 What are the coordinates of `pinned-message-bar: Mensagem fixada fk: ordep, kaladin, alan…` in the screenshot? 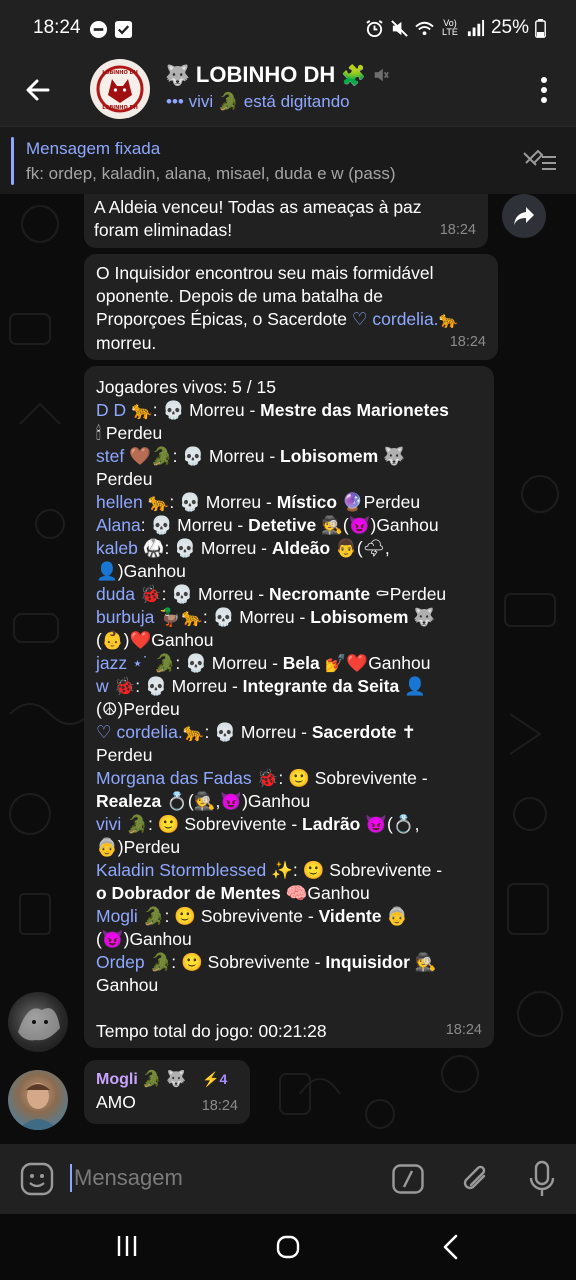 It's located at (288, 160).